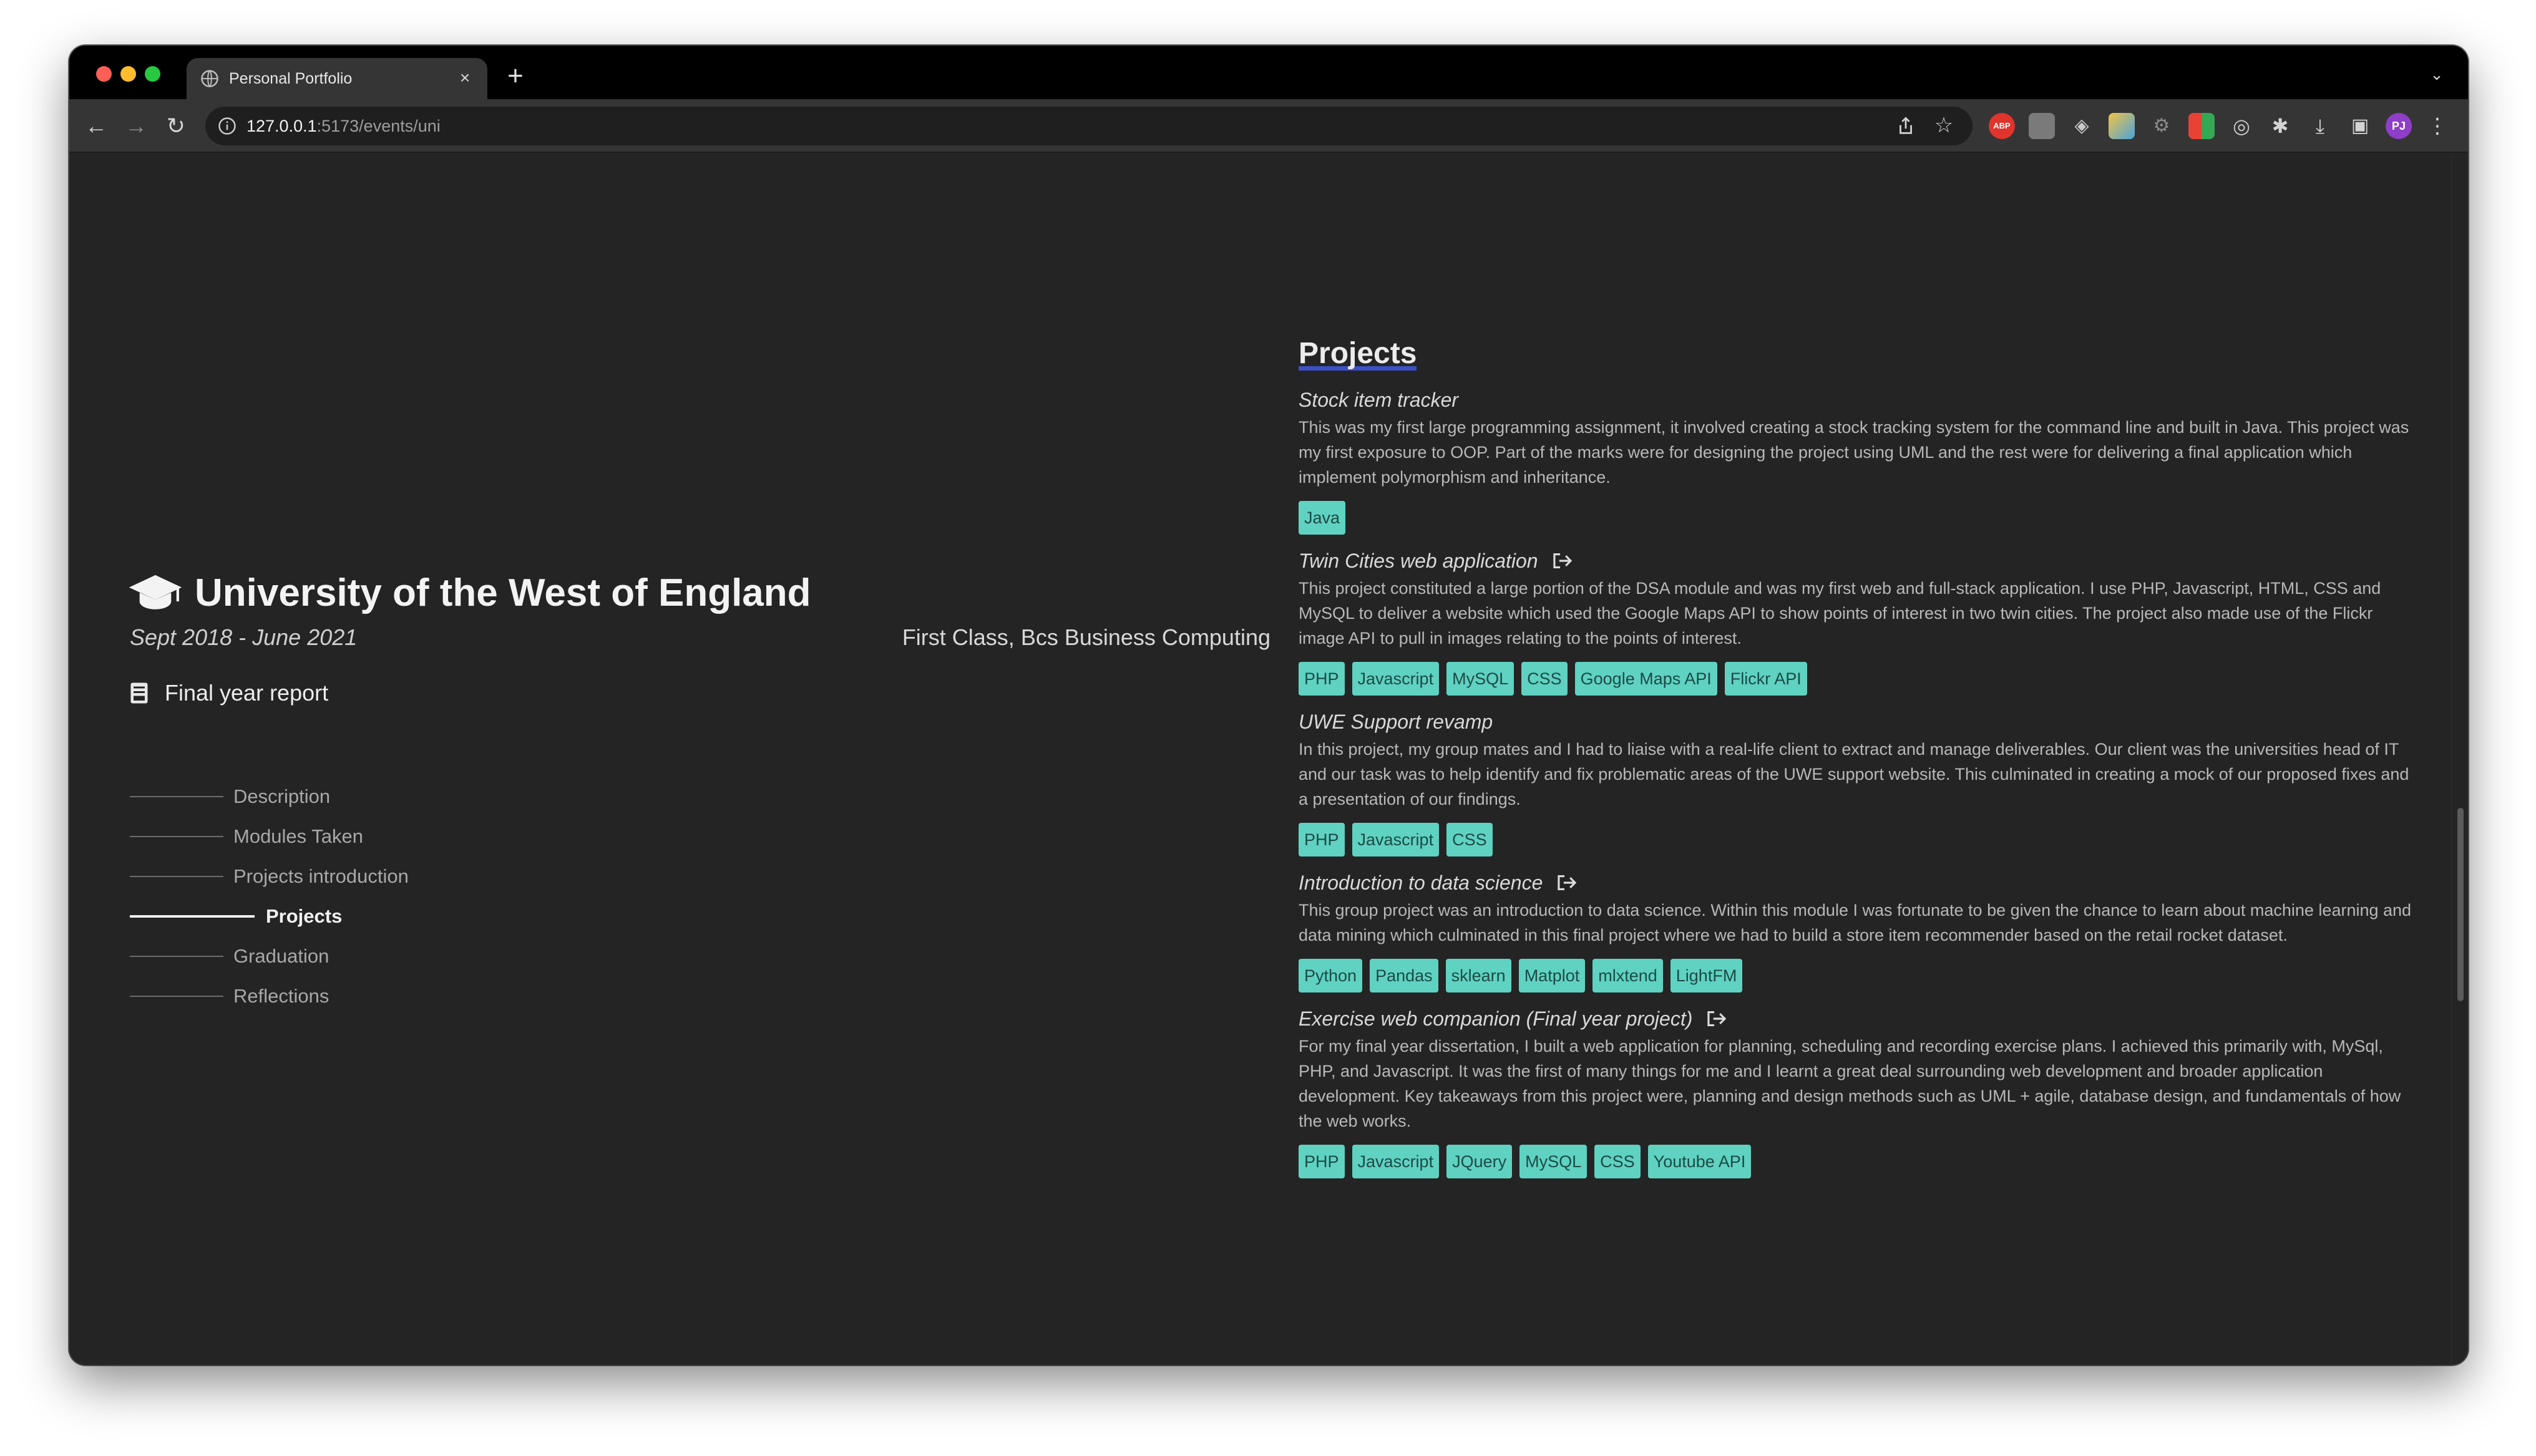 This screenshot has width=2536, height=1456. I want to click on gear-extension-icon: ⚙, so click(2161, 126).